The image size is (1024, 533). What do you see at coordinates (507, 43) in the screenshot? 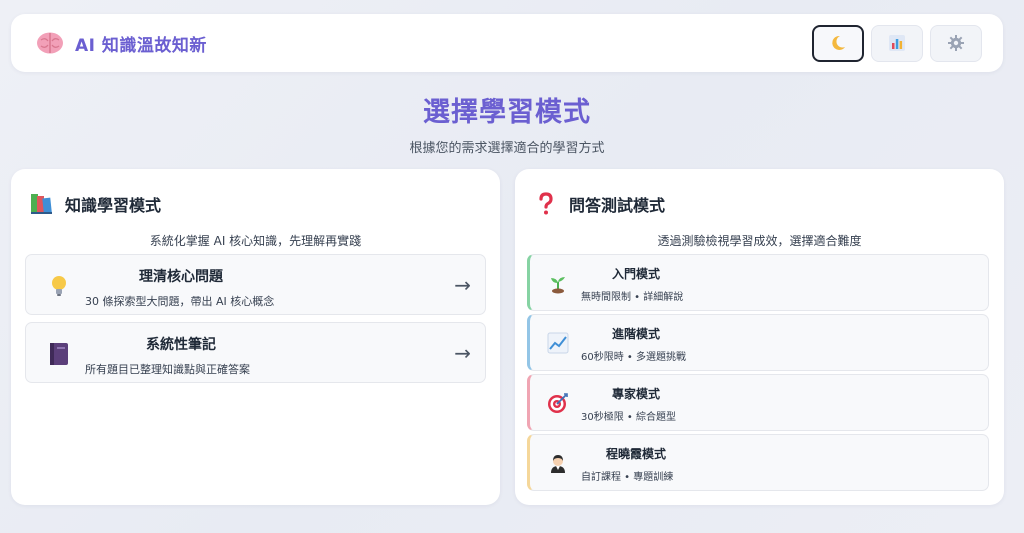
I see `app-header: AI 知識溫故知新` at bounding box center [507, 43].